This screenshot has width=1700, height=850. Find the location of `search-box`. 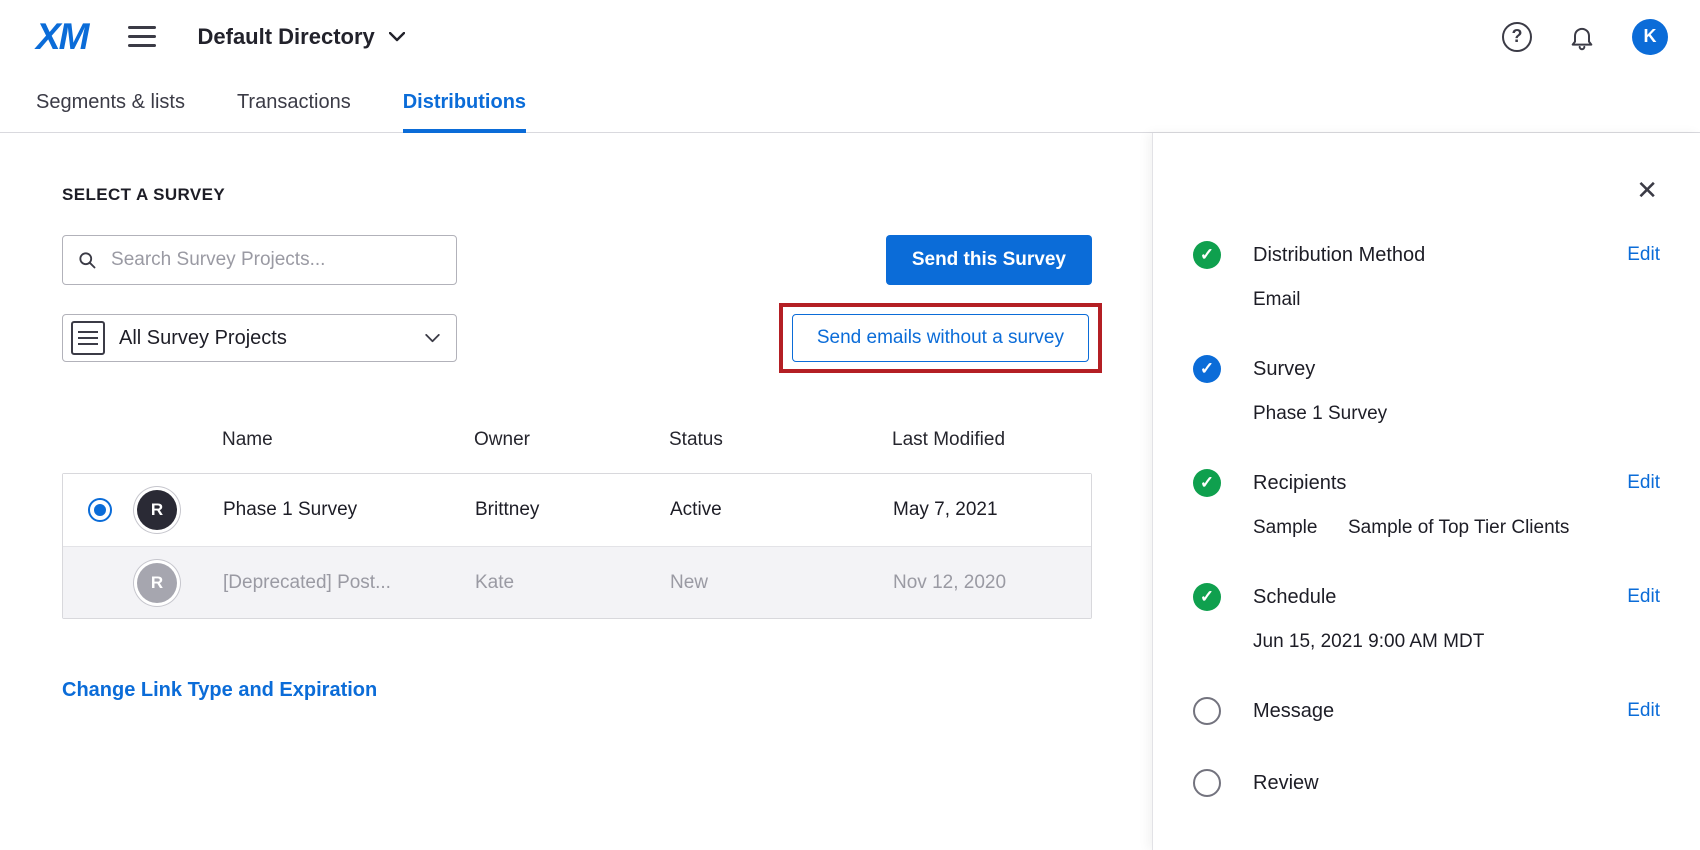

search-box is located at coordinates (259, 260).